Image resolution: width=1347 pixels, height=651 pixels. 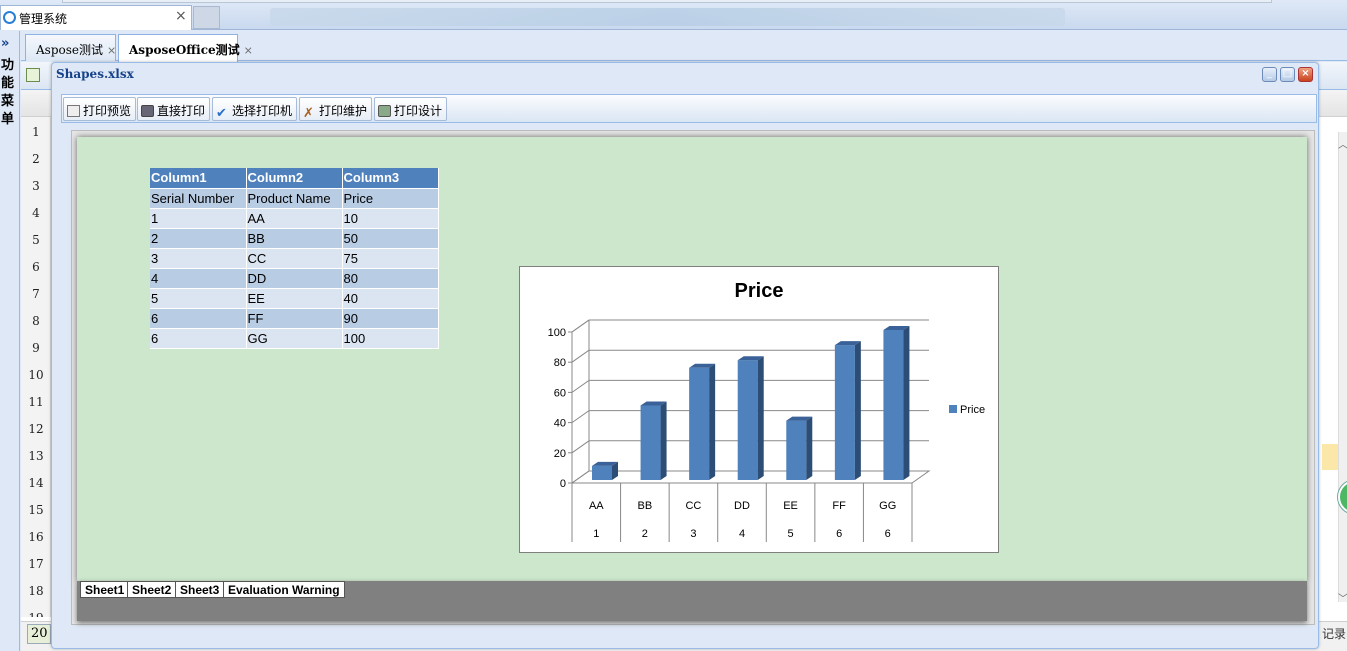 What do you see at coordinates (36, 402) in the screenshot?
I see `row-number: 11` at bounding box center [36, 402].